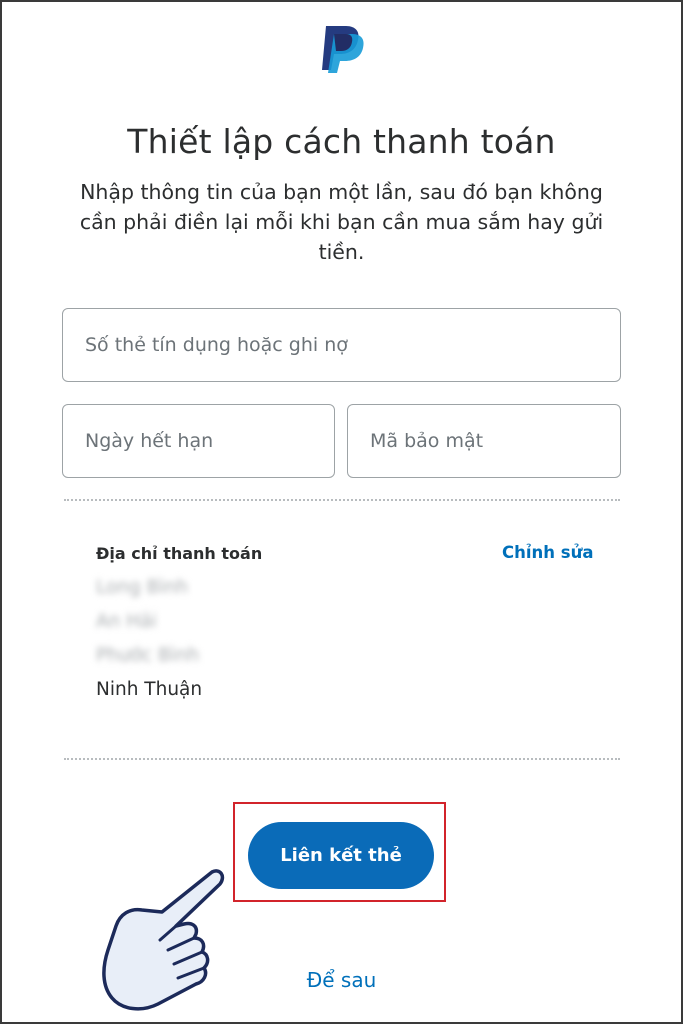  Describe the element at coordinates (343, 49) in the screenshot. I see `paypal-logo-icon` at that location.